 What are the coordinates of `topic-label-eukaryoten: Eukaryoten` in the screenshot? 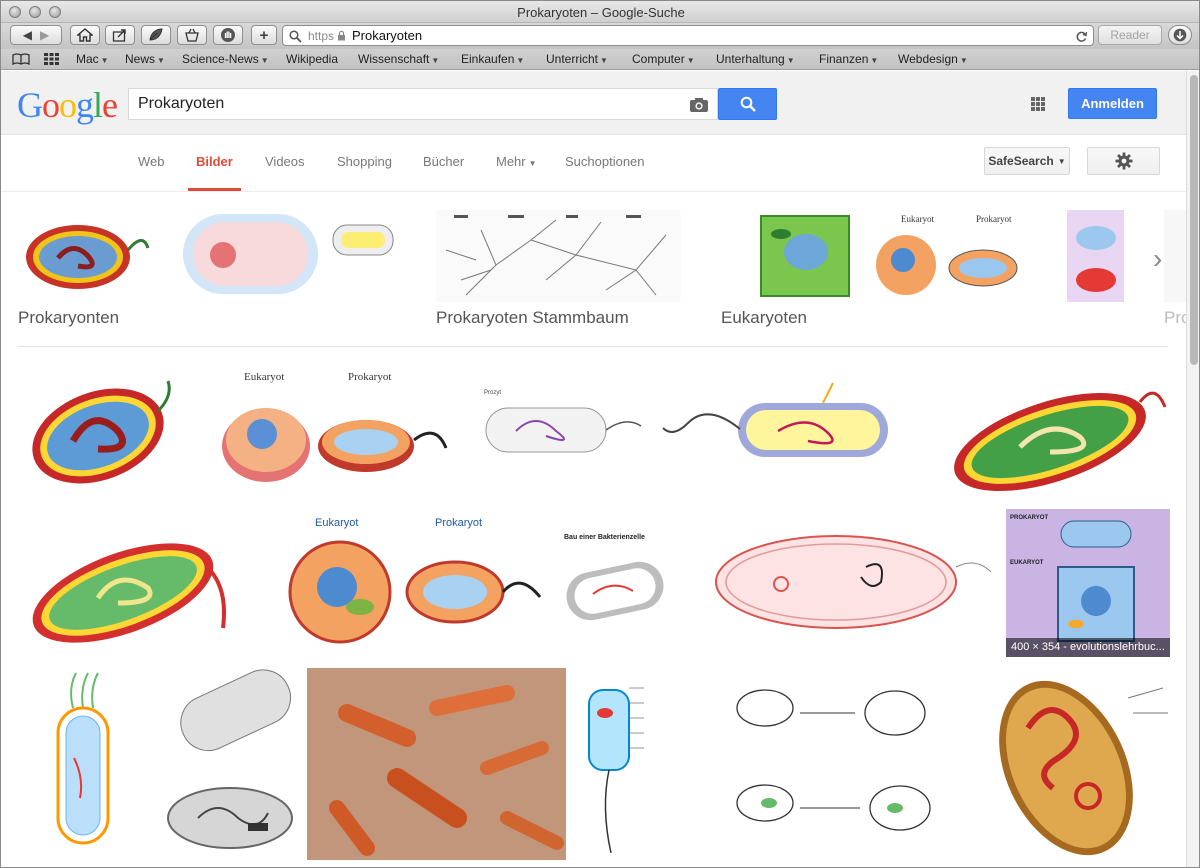 It's located at (764, 318).